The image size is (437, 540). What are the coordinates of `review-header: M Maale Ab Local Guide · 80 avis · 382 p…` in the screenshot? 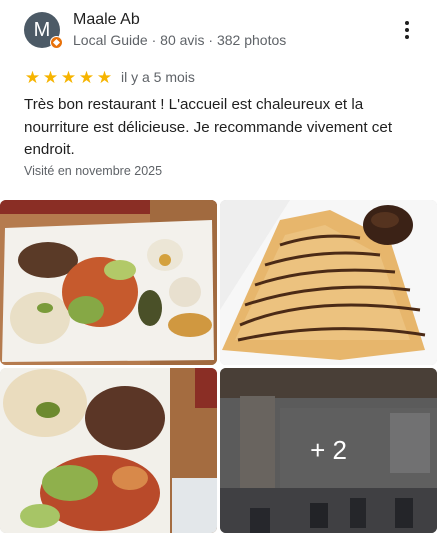 It's located at (221, 31).